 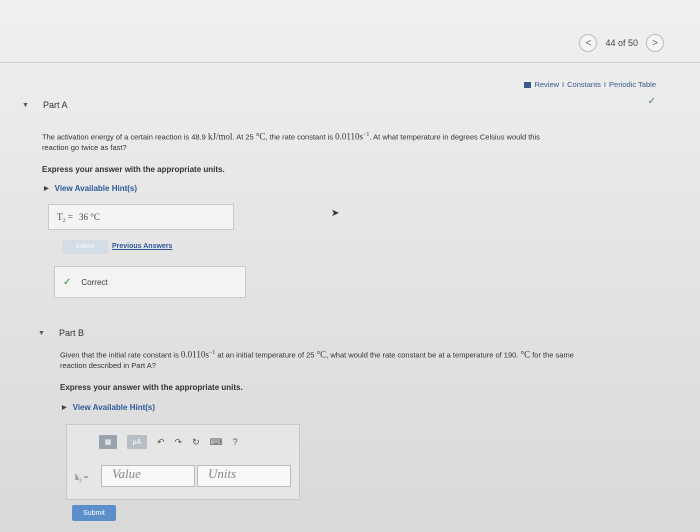 What do you see at coordinates (335, 213) in the screenshot?
I see `mouse-cursor-icon: ➤` at bounding box center [335, 213].